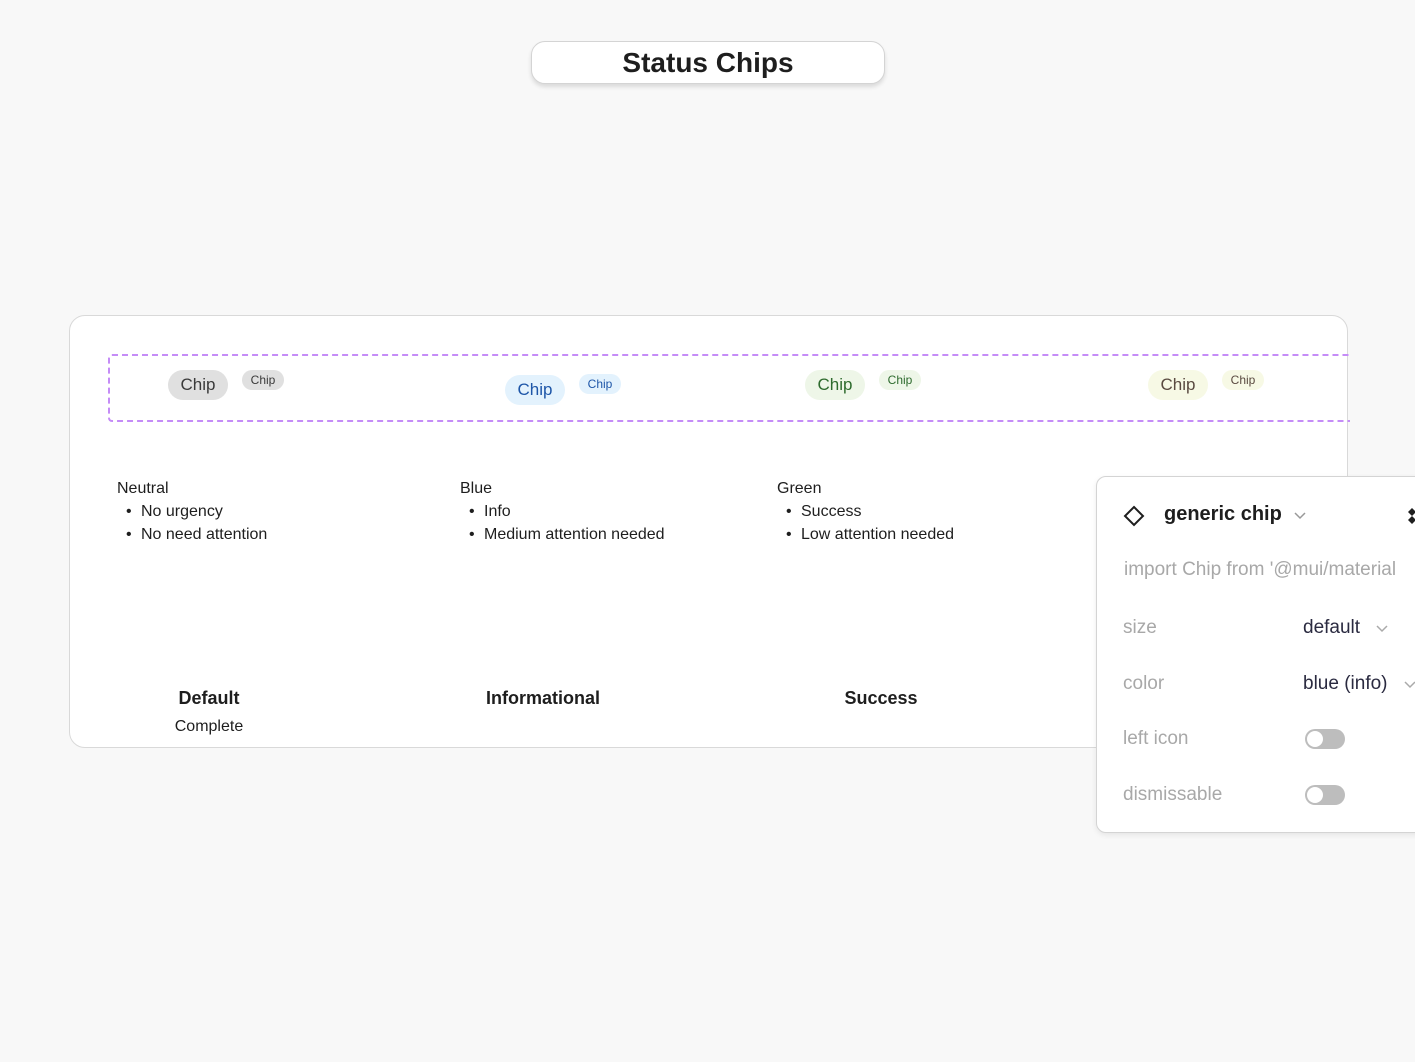 This screenshot has height=1062, width=1415. Describe the element at coordinates (870, 534) in the screenshot. I see `bullet: Low attention needed` at that location.